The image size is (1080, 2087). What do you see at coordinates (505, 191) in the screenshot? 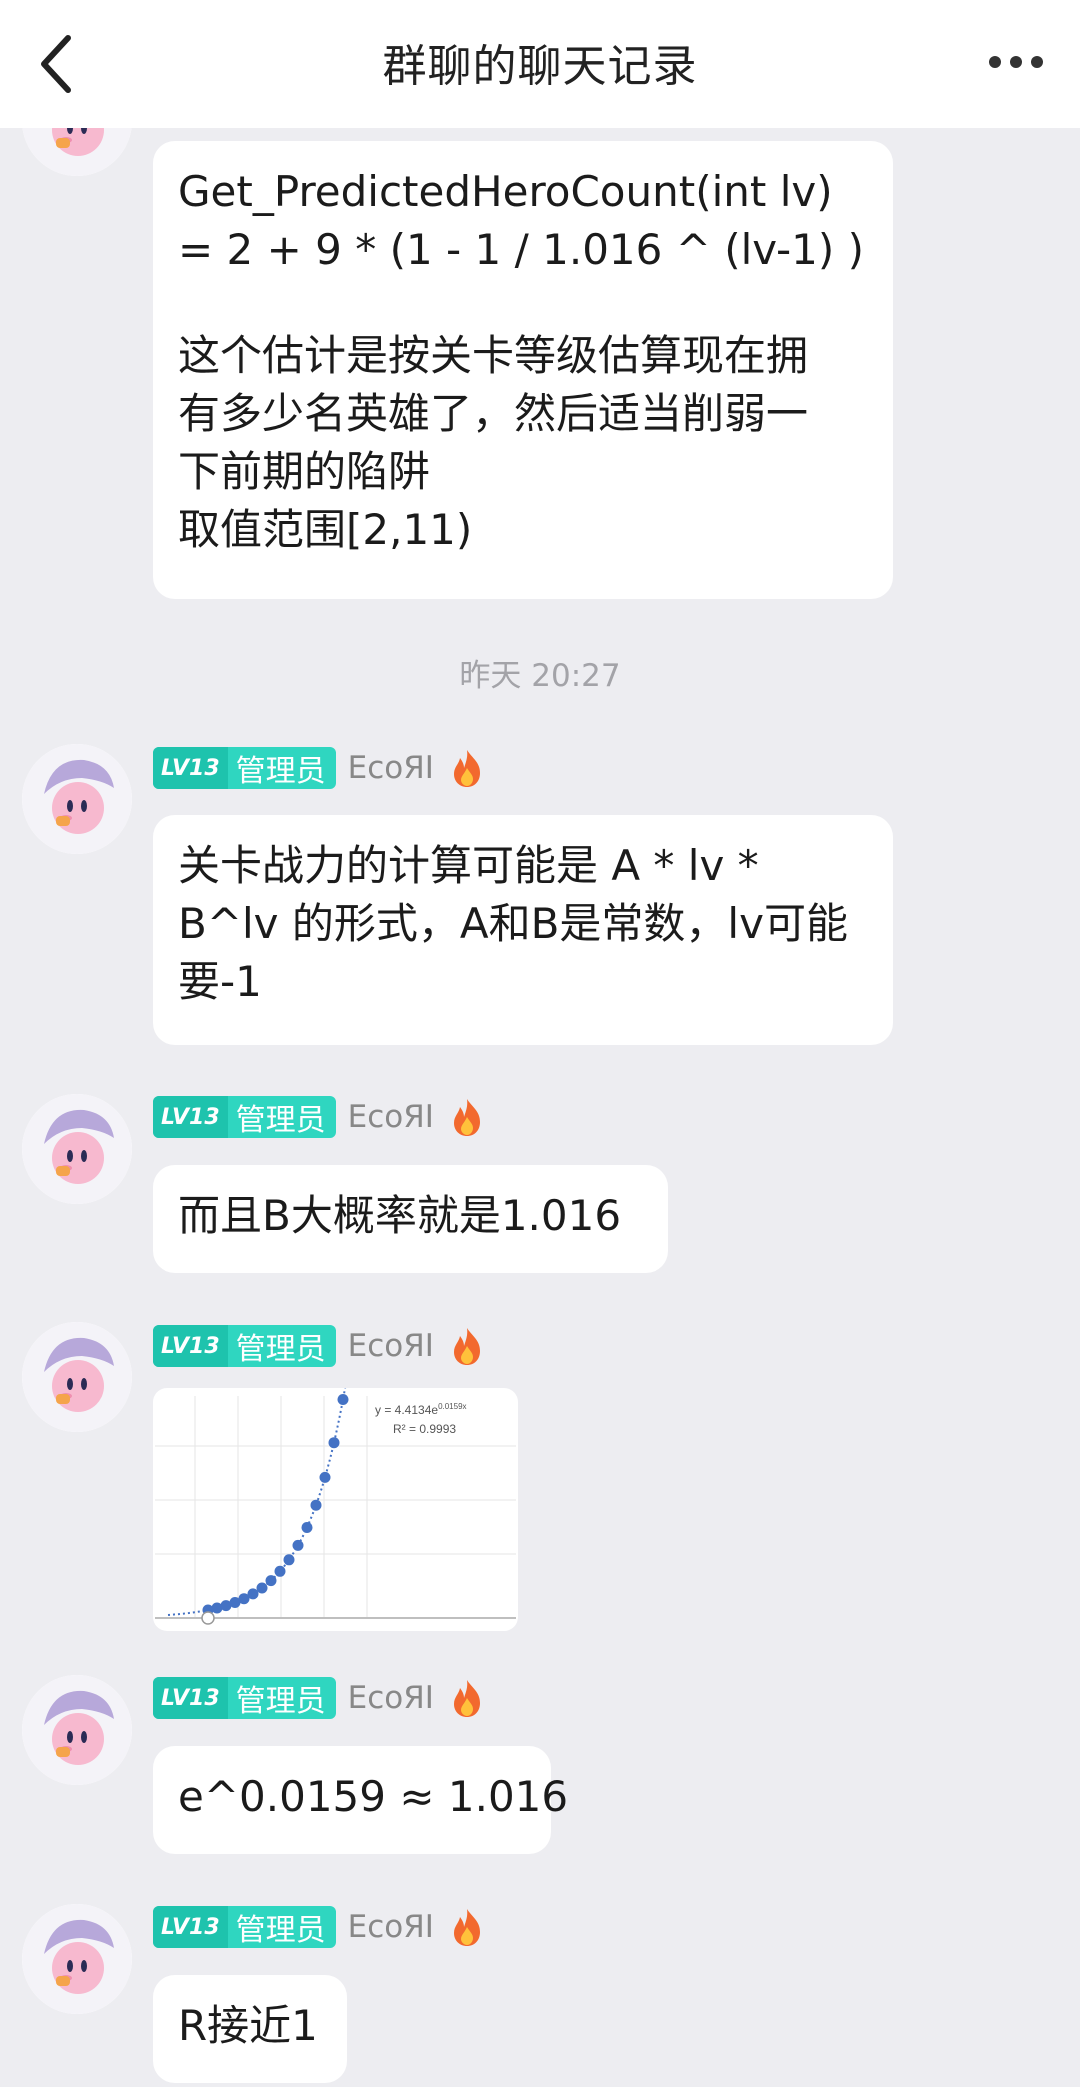
I see `message-line: Get_PredictedHeroCount(int lv)` at bounding box center [505, 191].